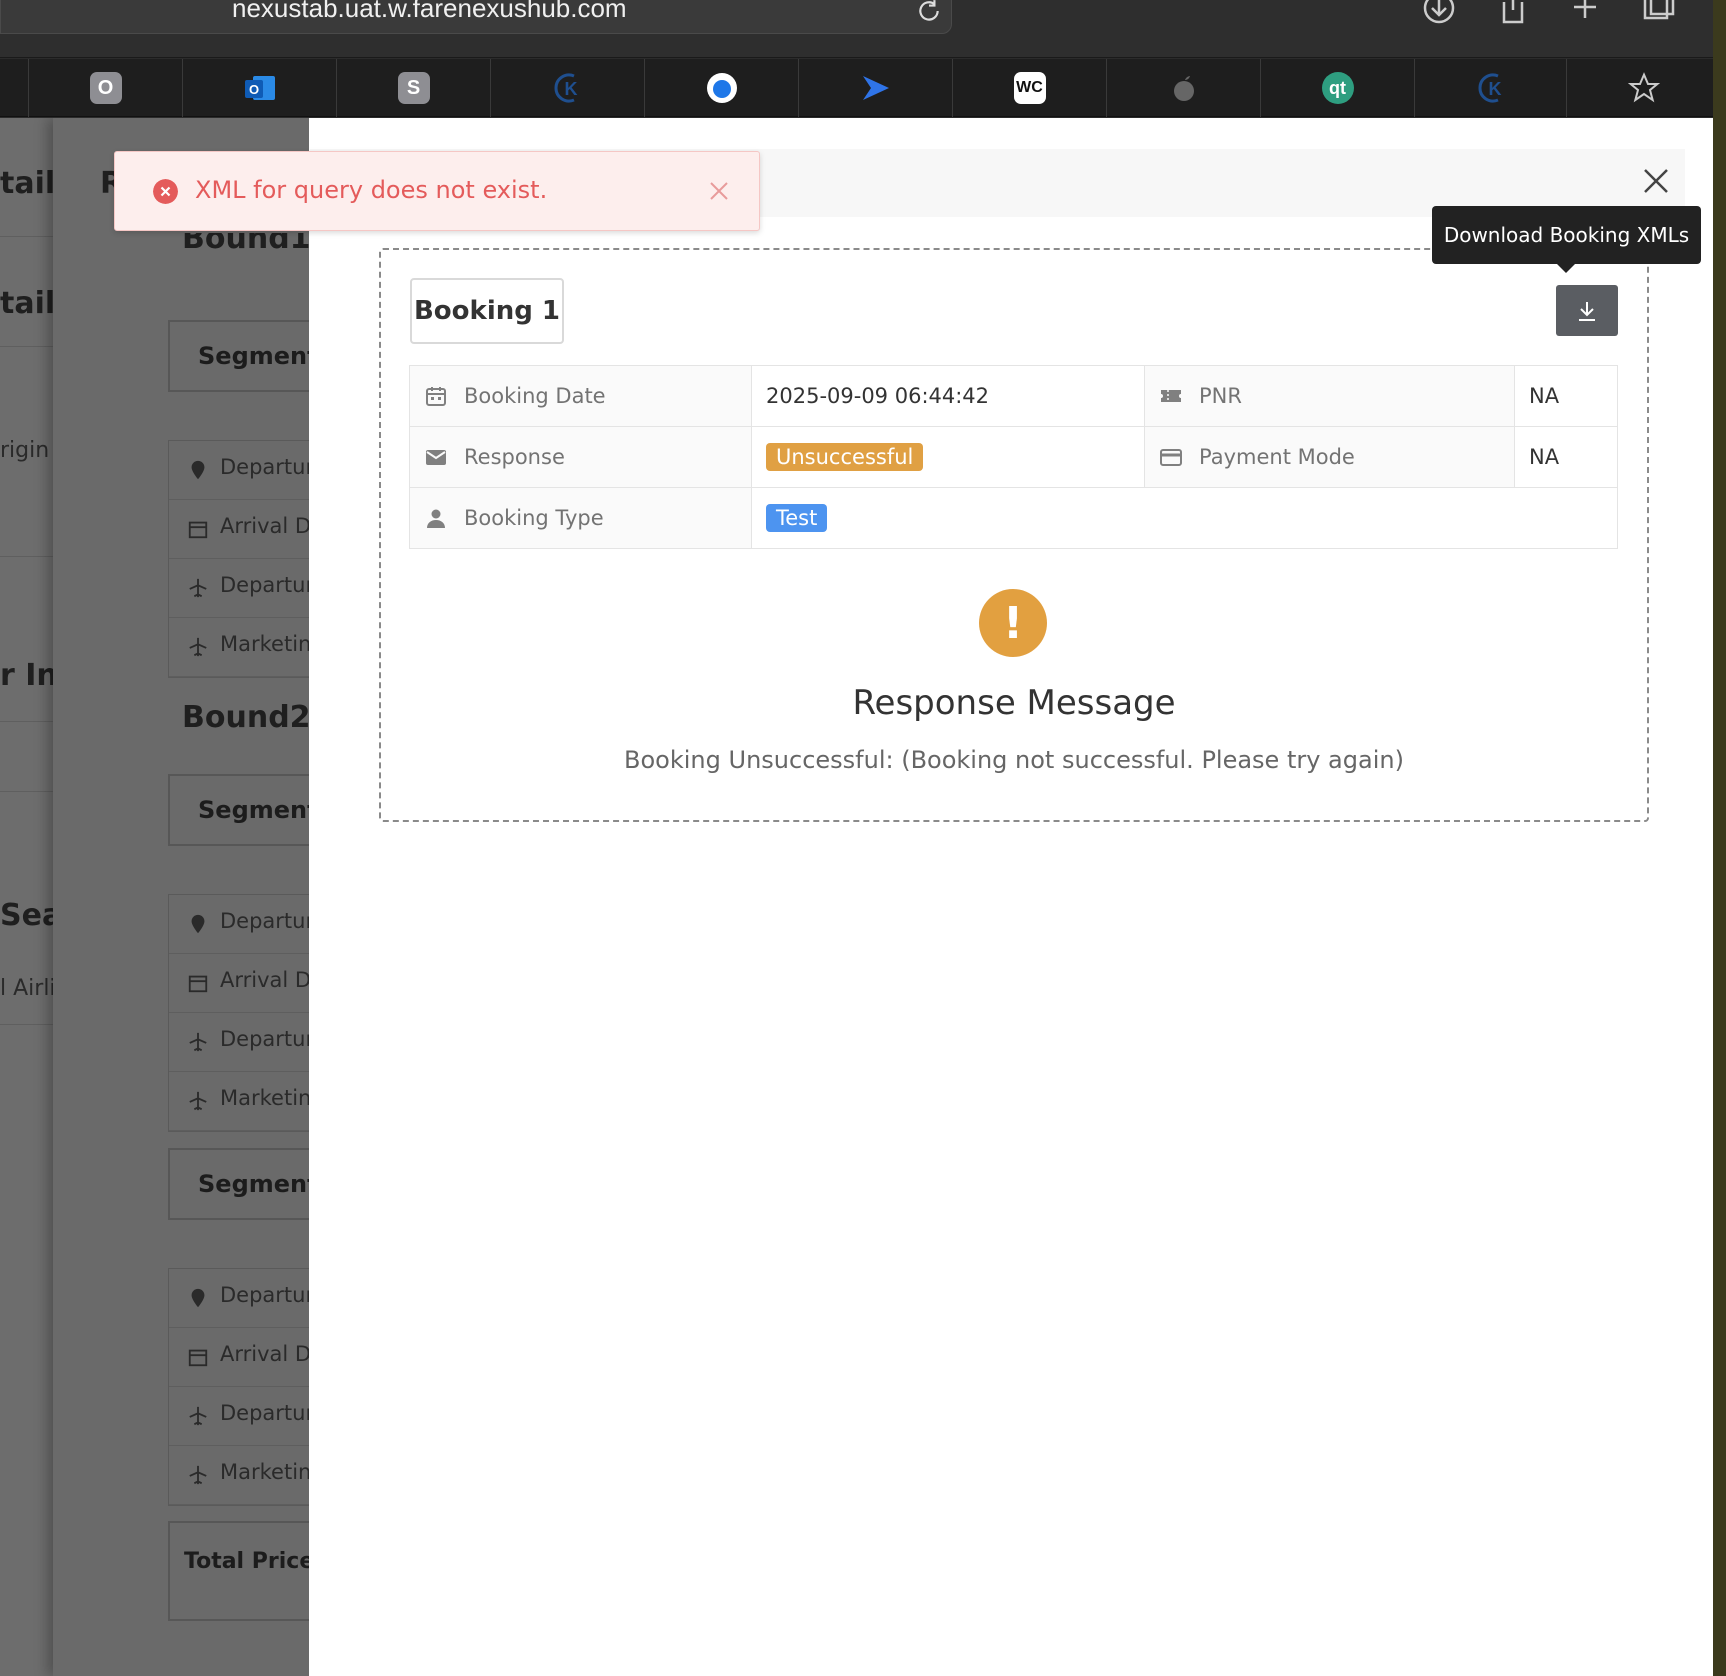 This screenshot has width=1726, height=1676. I want to click on favorite-k-1: K, so click(567, 88).